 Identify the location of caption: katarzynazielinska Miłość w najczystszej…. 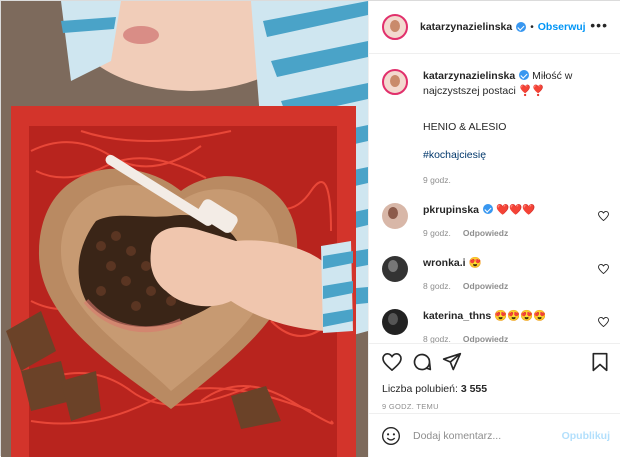
(495, 127).